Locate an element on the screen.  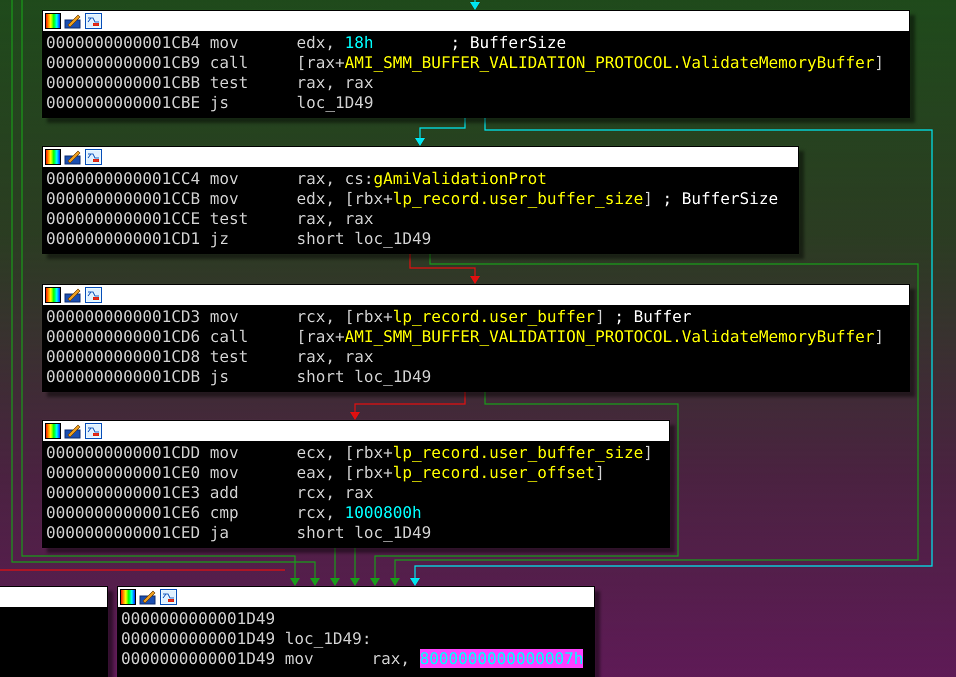
operand-text: eax, [rbx+lp_record.user_offset] is located at coordinates (450, 473).